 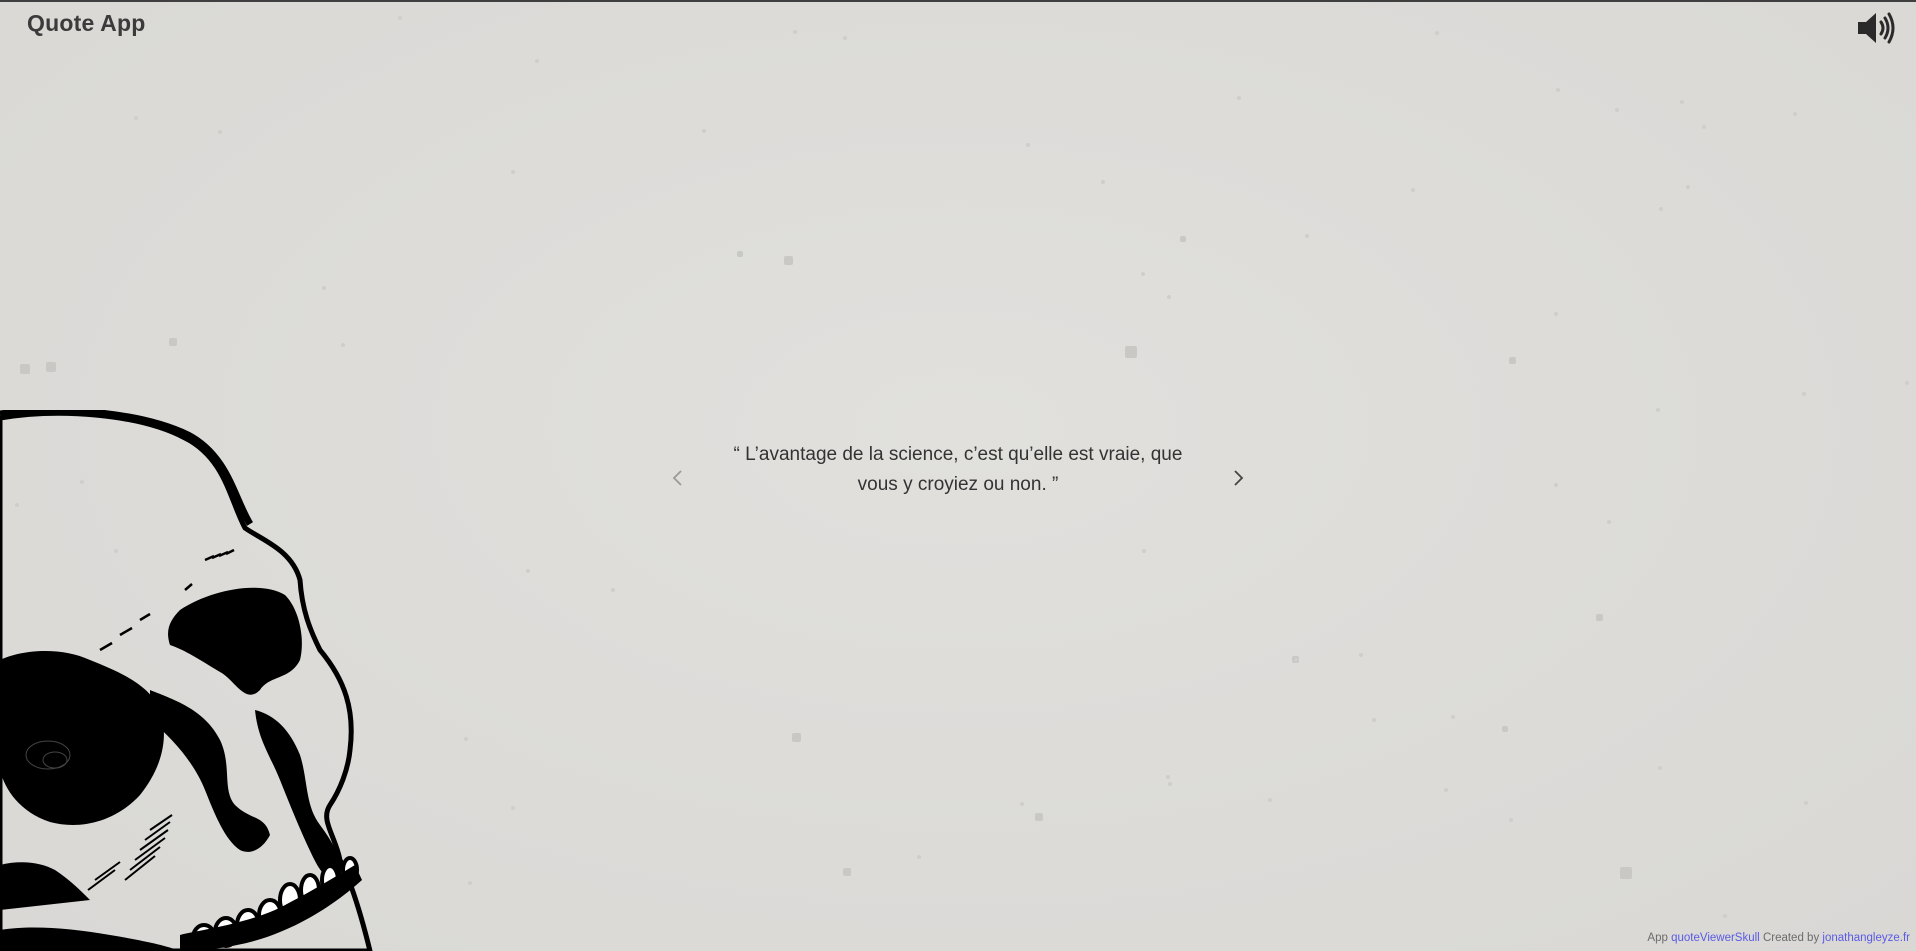 What do you see at coordinates (86, 23) in the screenshot?
I see `app-title: Quote App` at bounding box center [86, 23].